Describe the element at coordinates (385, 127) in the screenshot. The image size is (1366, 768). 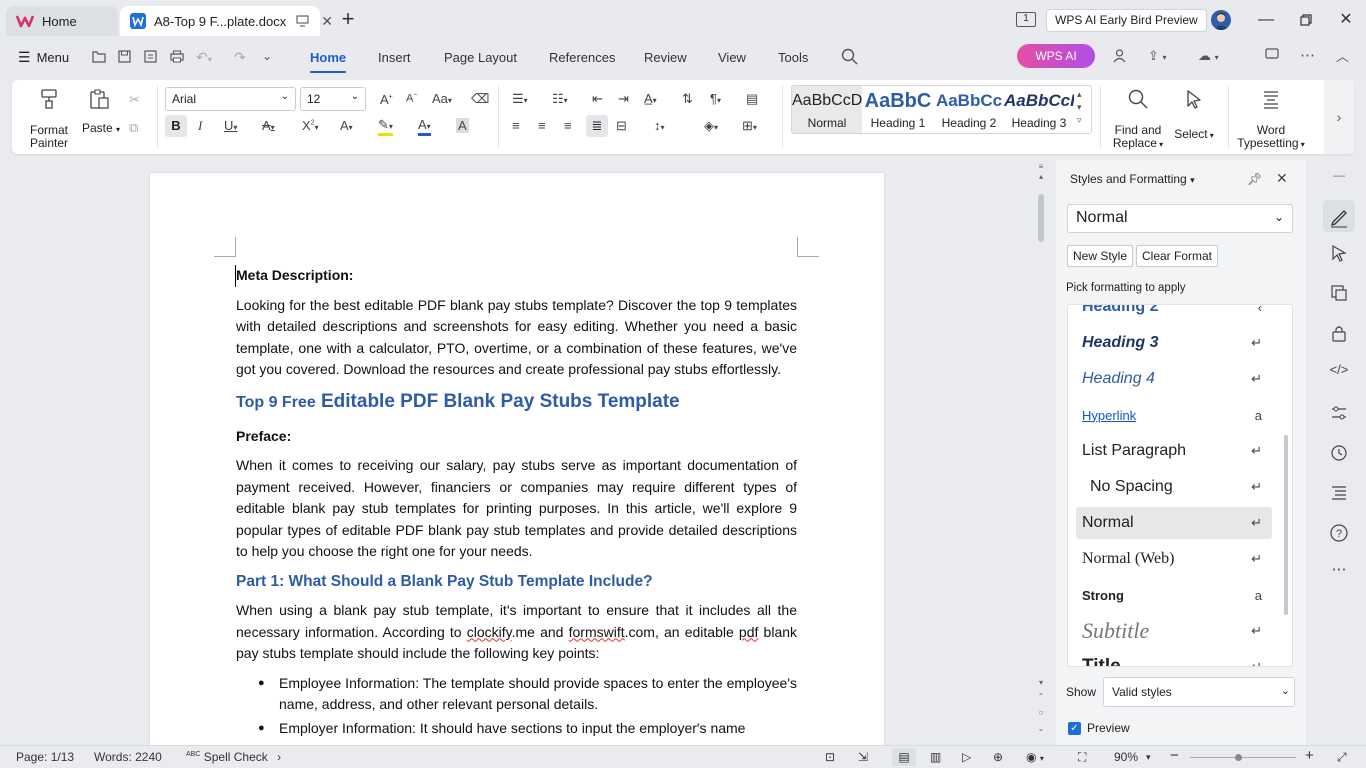
I see `highlight-icon: ✎▾` at that location.